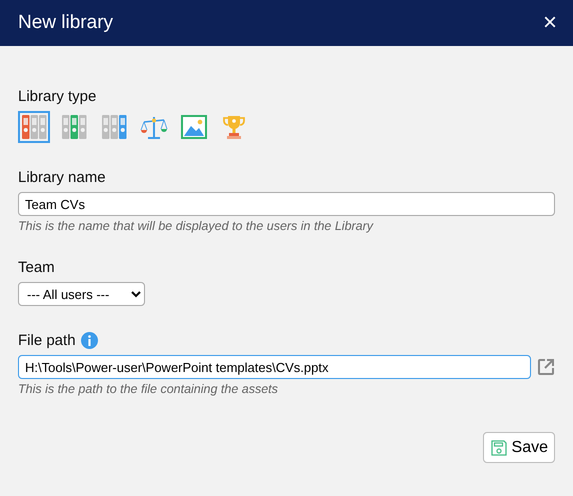 The image size is (573, 496). Describe the element at coordinates (549, 23) in the screenshot. I see `close-button: ×` at that location.